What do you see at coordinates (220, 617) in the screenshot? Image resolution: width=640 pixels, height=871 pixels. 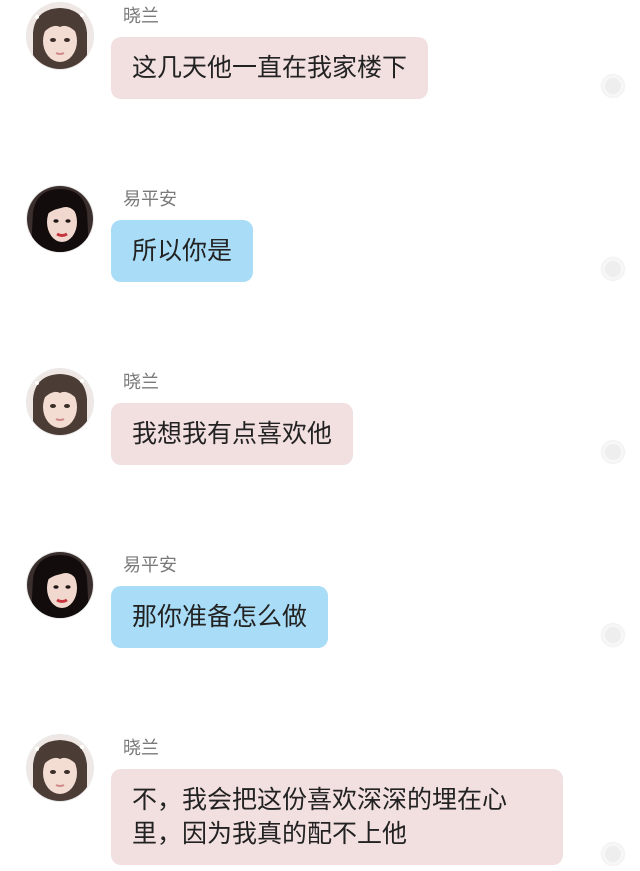 I see `message-bubble: 那你准备怎么做` at bounding box center [220, 617].